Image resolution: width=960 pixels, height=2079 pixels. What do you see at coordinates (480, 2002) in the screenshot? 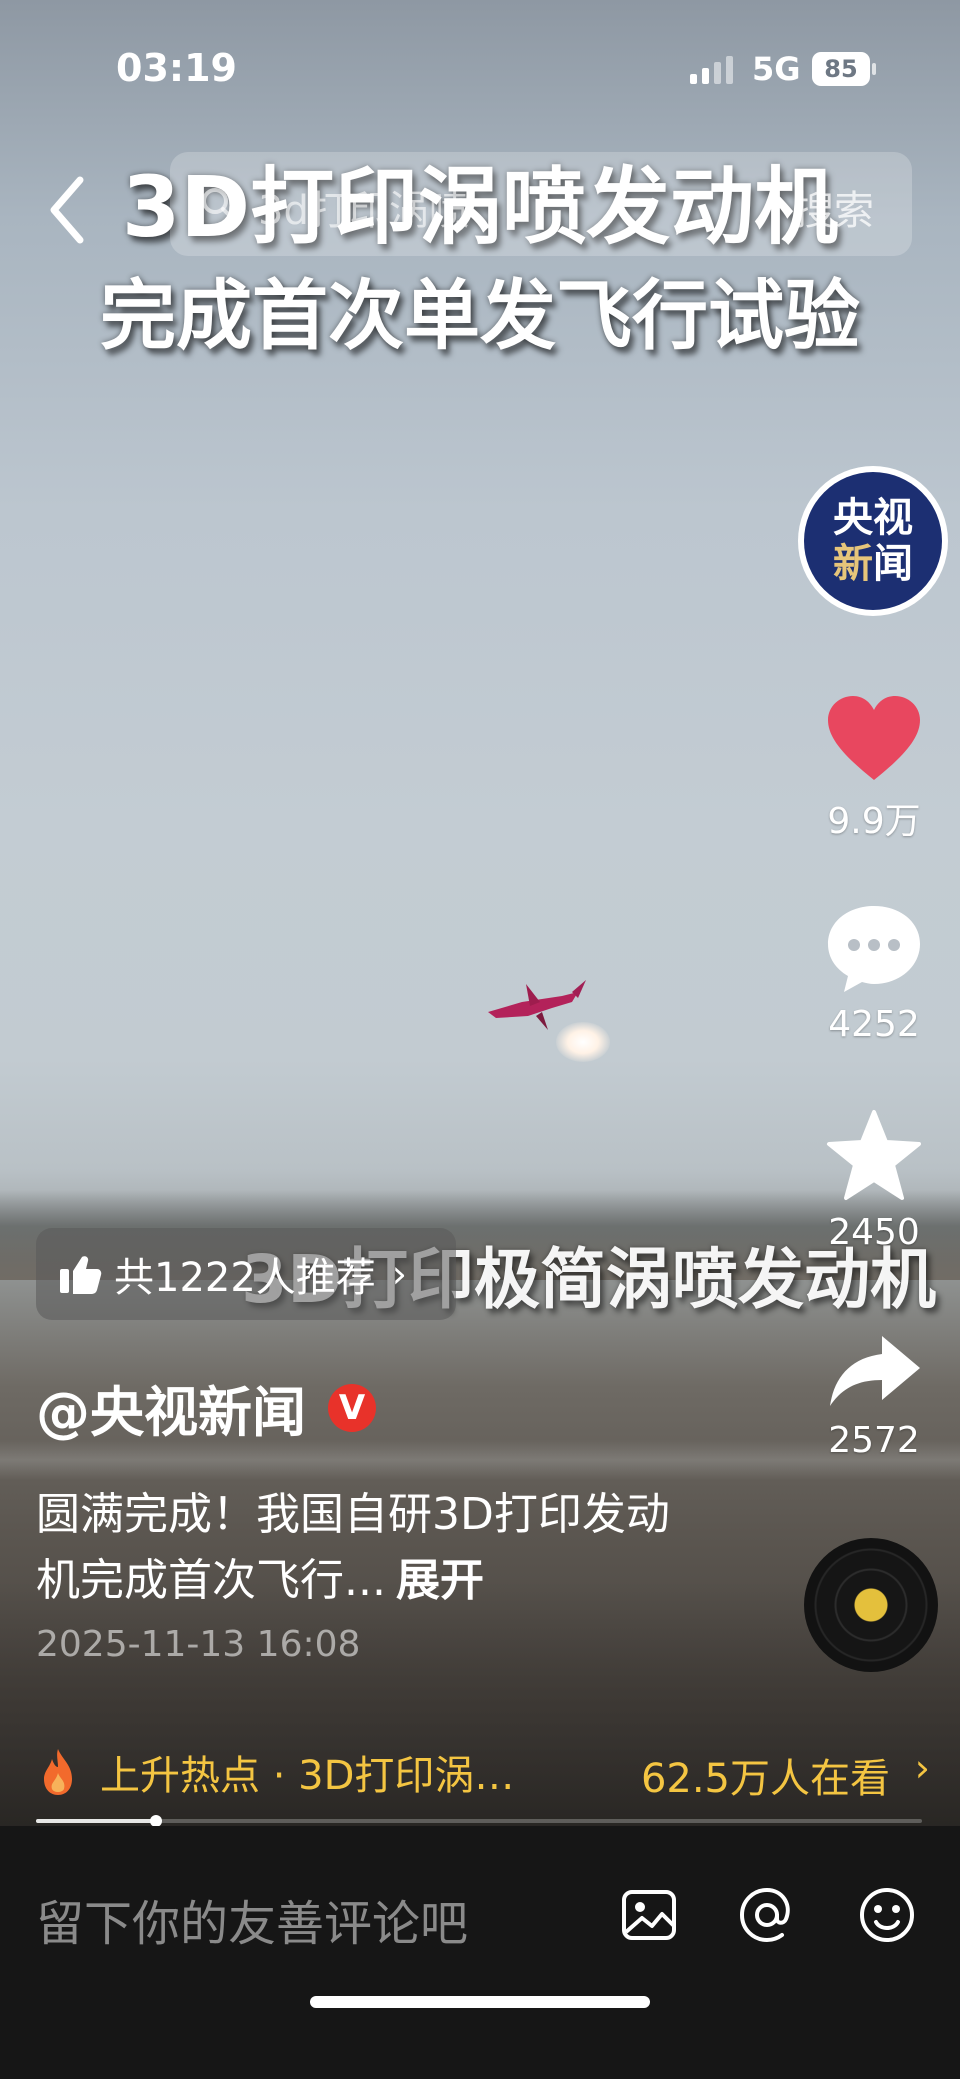
I see `home-indicator` at bounding box center [480, 2002].